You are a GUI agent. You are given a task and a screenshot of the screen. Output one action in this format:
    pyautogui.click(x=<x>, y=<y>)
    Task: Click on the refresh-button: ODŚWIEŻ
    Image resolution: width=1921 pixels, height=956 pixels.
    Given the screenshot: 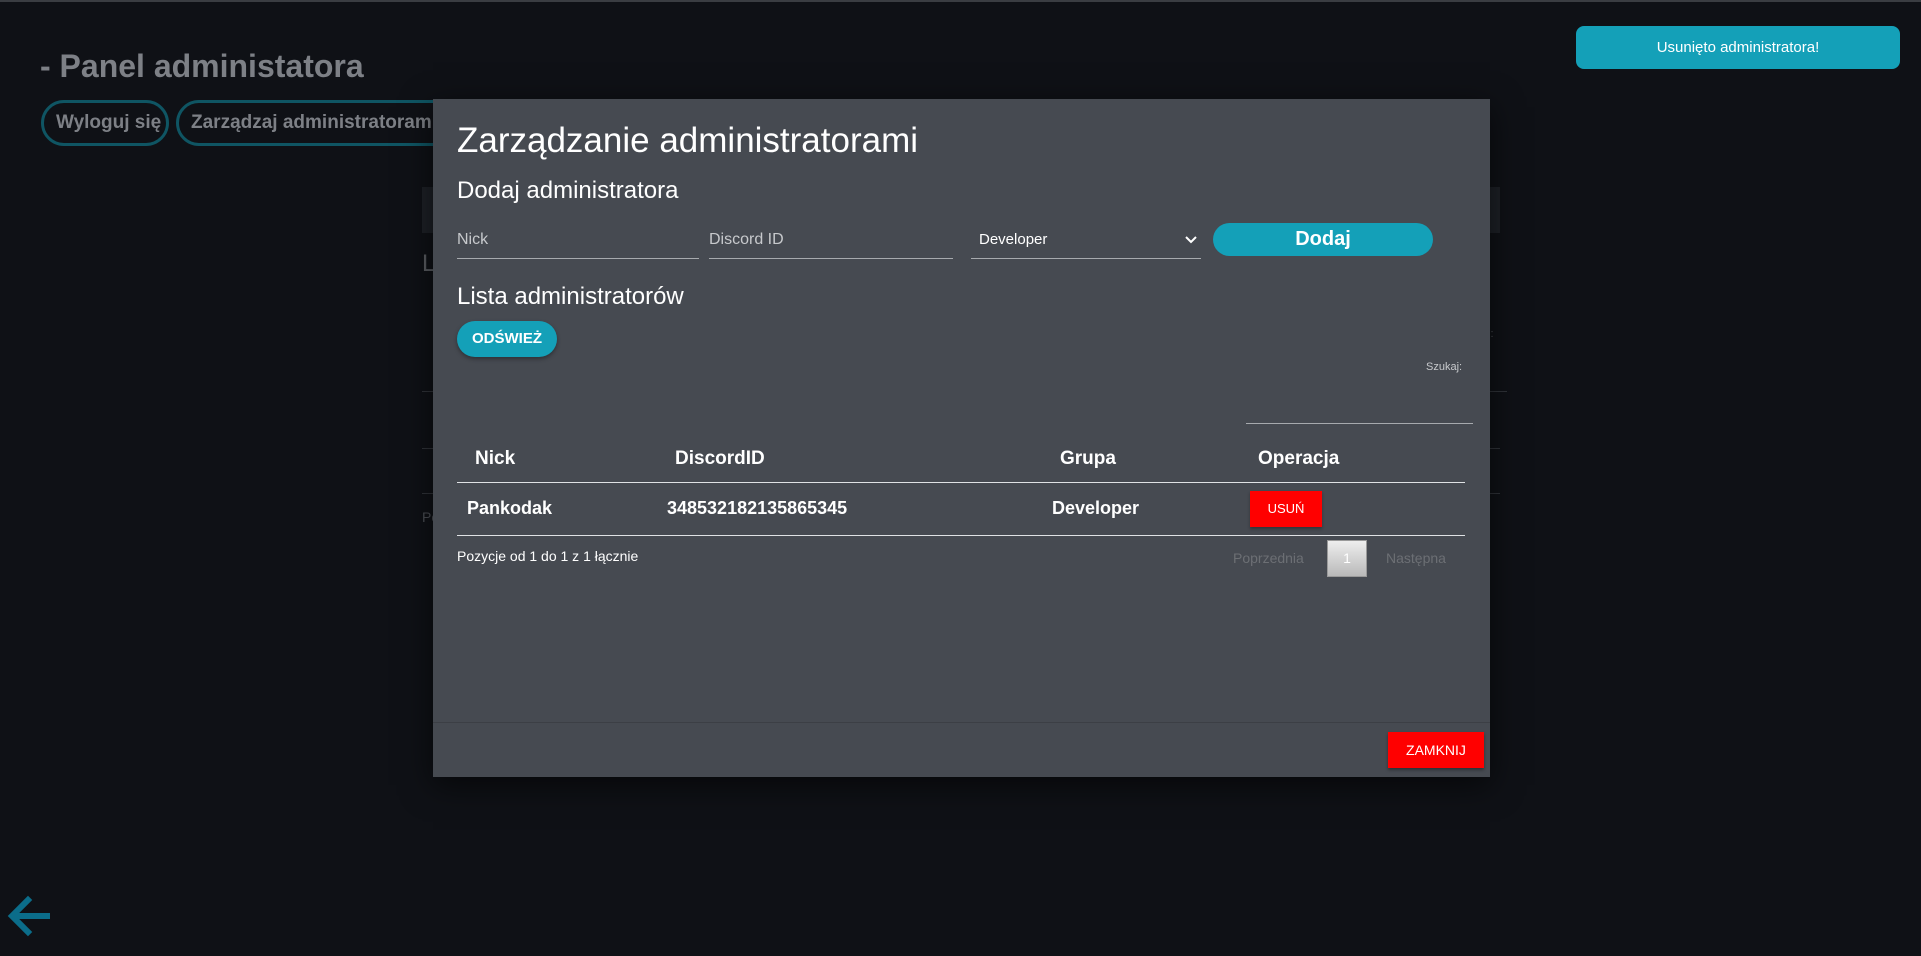 What is the action you would take?
    pyautogui.click(x=507, y=339)
    